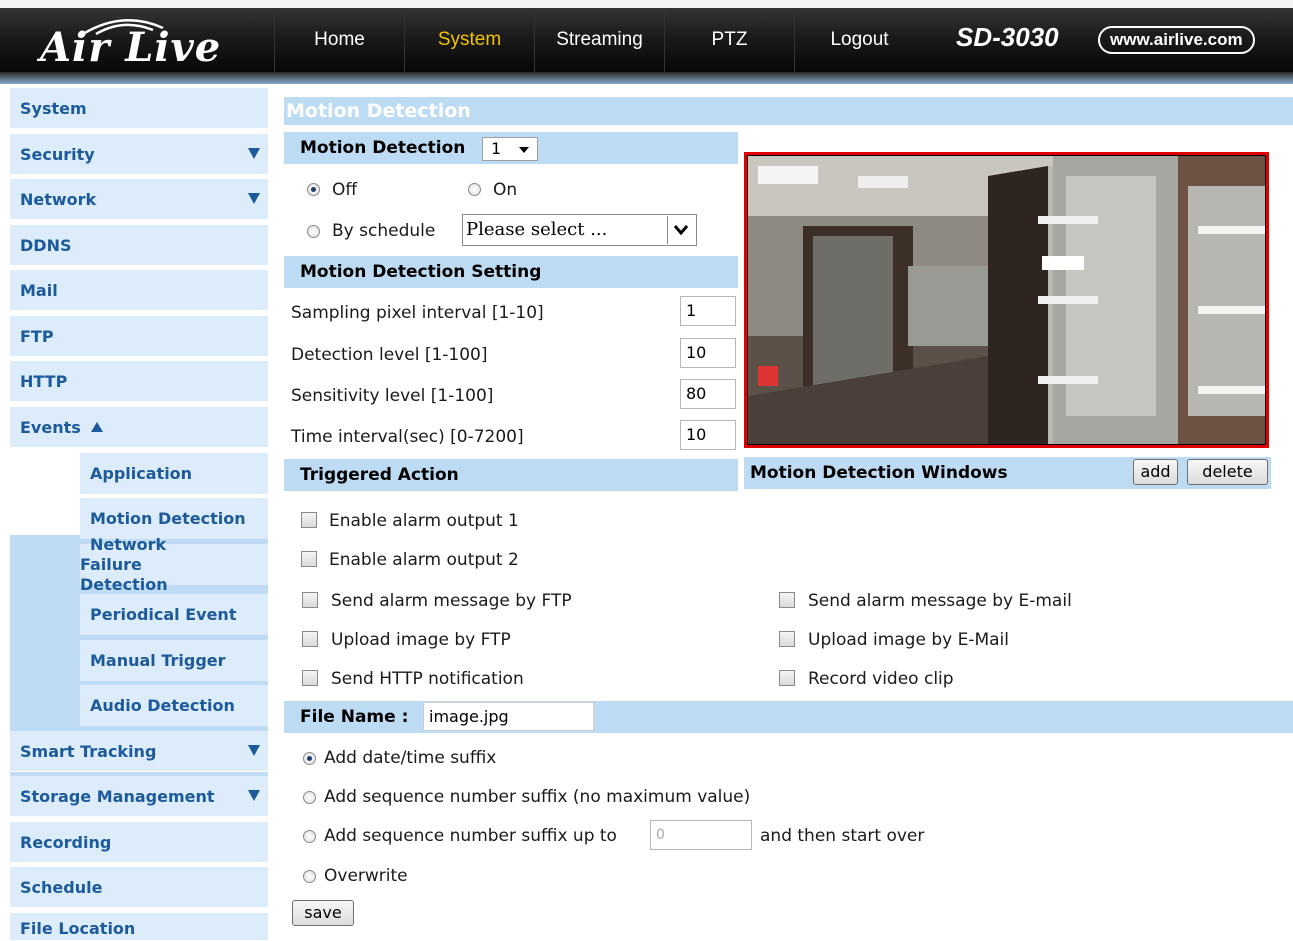 This screenshot has height=941, width=1293. I want to click on sidebar-item-smart-tracking: Smart Tracking, so click(139, 751).